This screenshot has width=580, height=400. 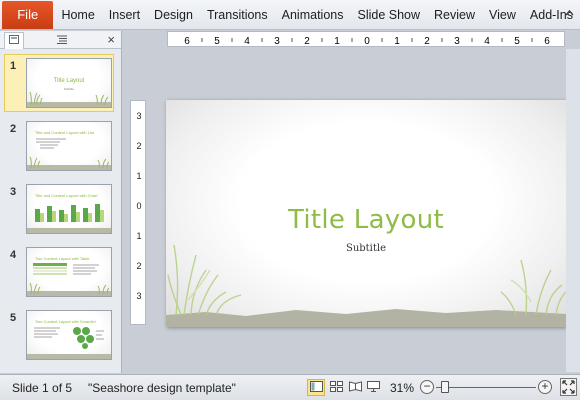 I want to click on fit-to-window-icon, so click(x=568, y=389).